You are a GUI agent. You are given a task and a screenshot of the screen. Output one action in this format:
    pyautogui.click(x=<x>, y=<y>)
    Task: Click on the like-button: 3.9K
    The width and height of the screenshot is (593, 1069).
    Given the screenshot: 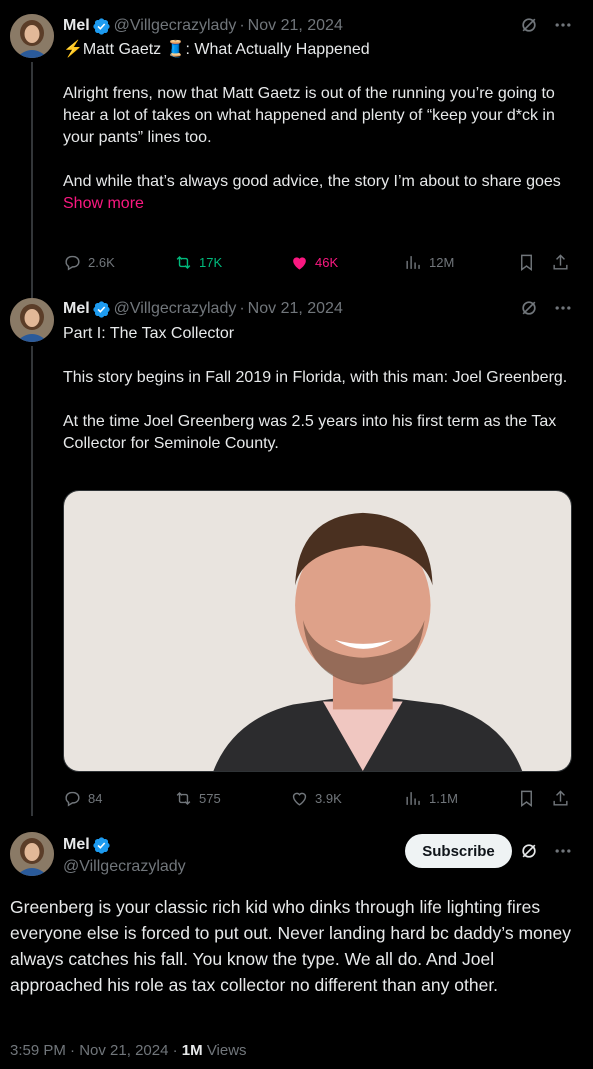 What is the action you would take?
    pyautogui.click(x=316, y=798)
    